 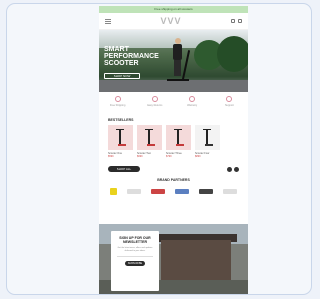 I want to click on shop-all-button: SHOP ALL, so click(x=124, y=169).